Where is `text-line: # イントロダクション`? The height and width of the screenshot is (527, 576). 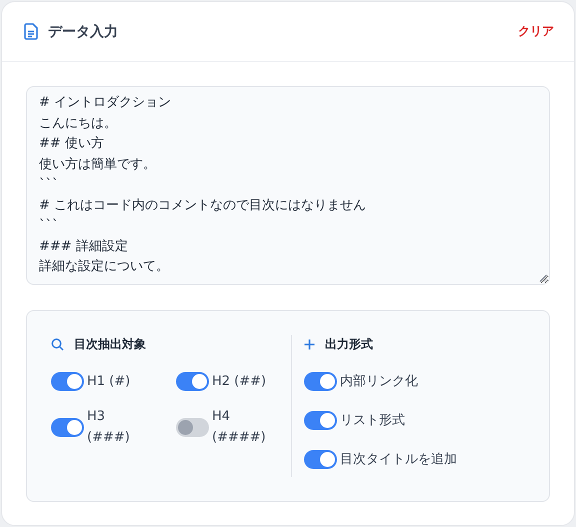
text-line: # イントロダクション is located at coordinates (105, 103).